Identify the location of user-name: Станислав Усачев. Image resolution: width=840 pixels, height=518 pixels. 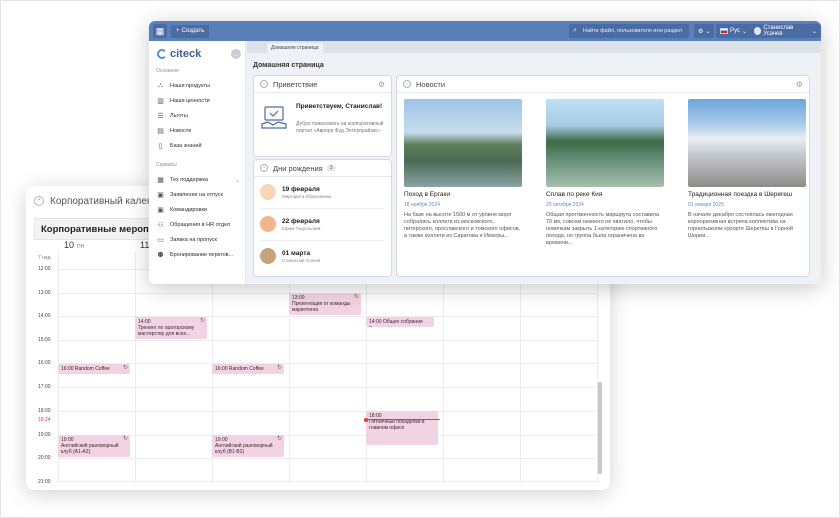
(778, 31).